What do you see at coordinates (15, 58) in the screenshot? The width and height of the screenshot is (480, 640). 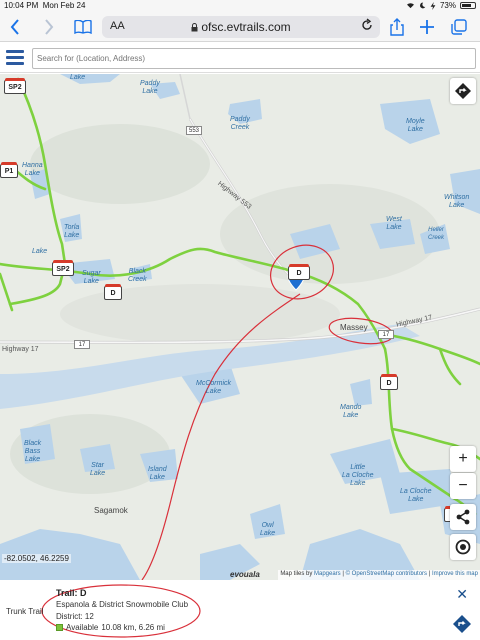 I see `menu-icon` at bounding box center [15, 58].